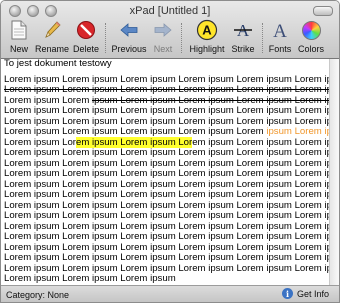 This screenshot has width=340, height=303. What do you see at coordinates (334, 172) in the screenshot?
I see `vertical-scrollbar` at bounding box center [334, 172].